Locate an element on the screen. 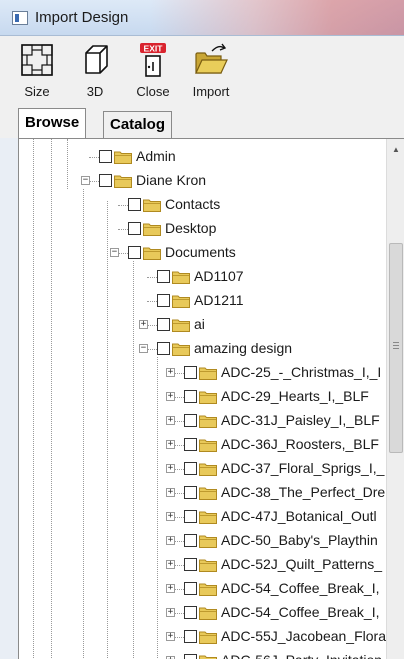 Image resolution: width=404 pixels, height=659 pixels. tree-node: Contacts is located at coordinates (203, 205).